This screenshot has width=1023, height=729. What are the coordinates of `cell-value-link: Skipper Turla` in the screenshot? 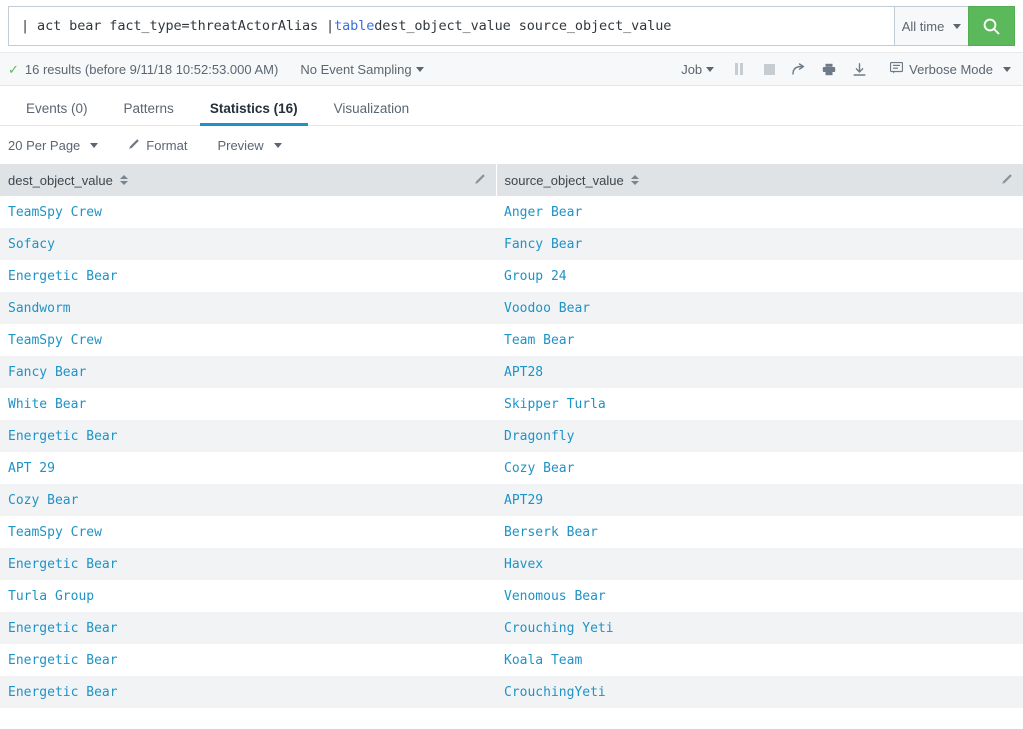 It's located at (555, 404).